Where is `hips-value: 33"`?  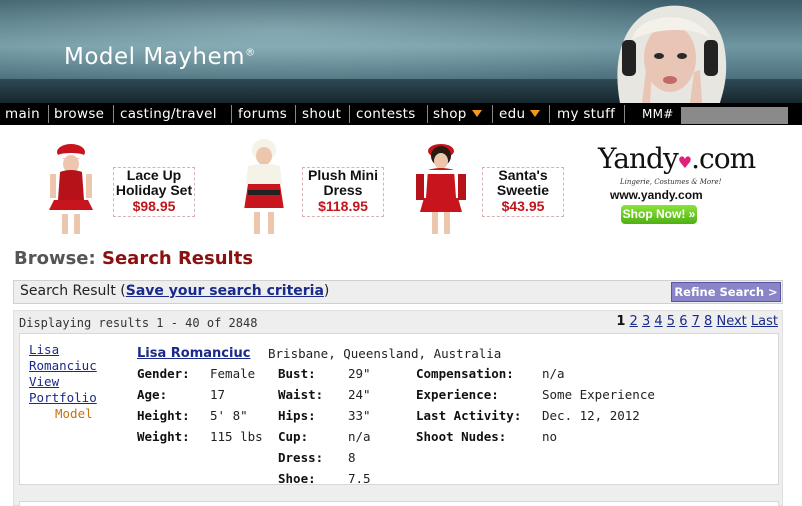
hips-value: 33" is located at coordinates (359, 415).